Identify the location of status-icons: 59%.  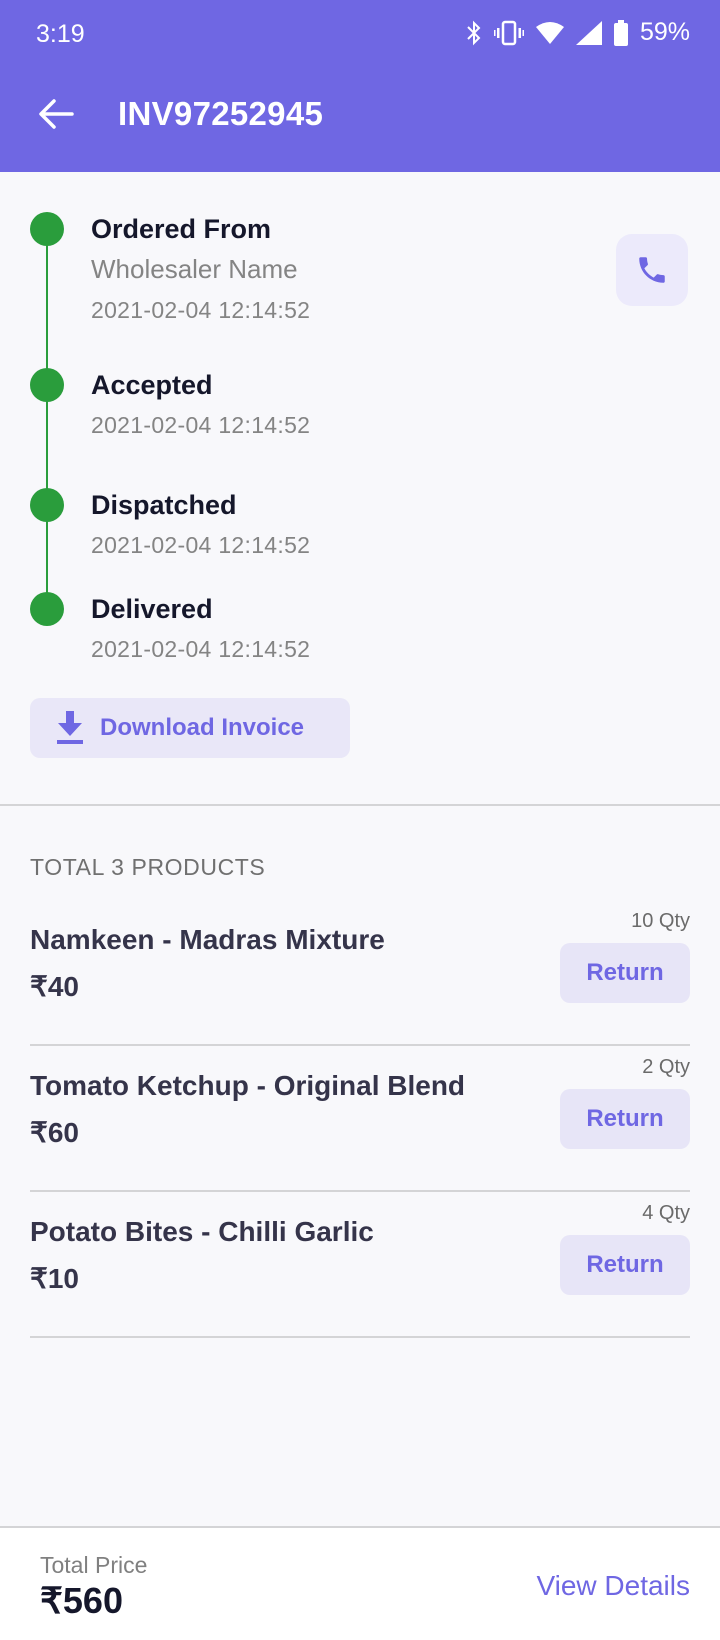
(578, 32).